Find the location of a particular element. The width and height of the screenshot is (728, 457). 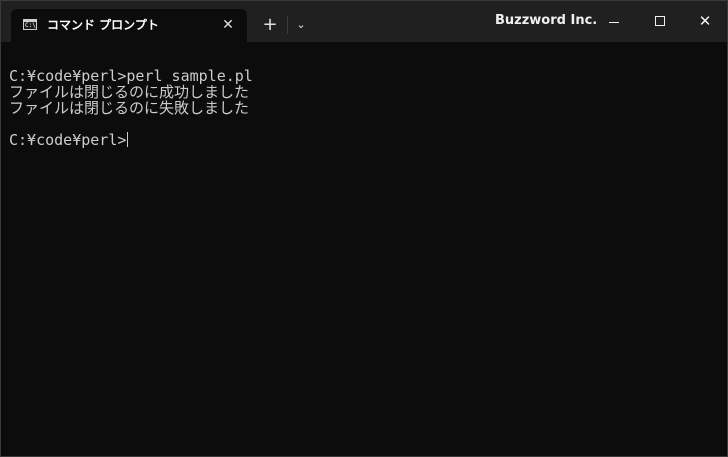

close-window-icon: ✕ is located at coordinates (705, 21).